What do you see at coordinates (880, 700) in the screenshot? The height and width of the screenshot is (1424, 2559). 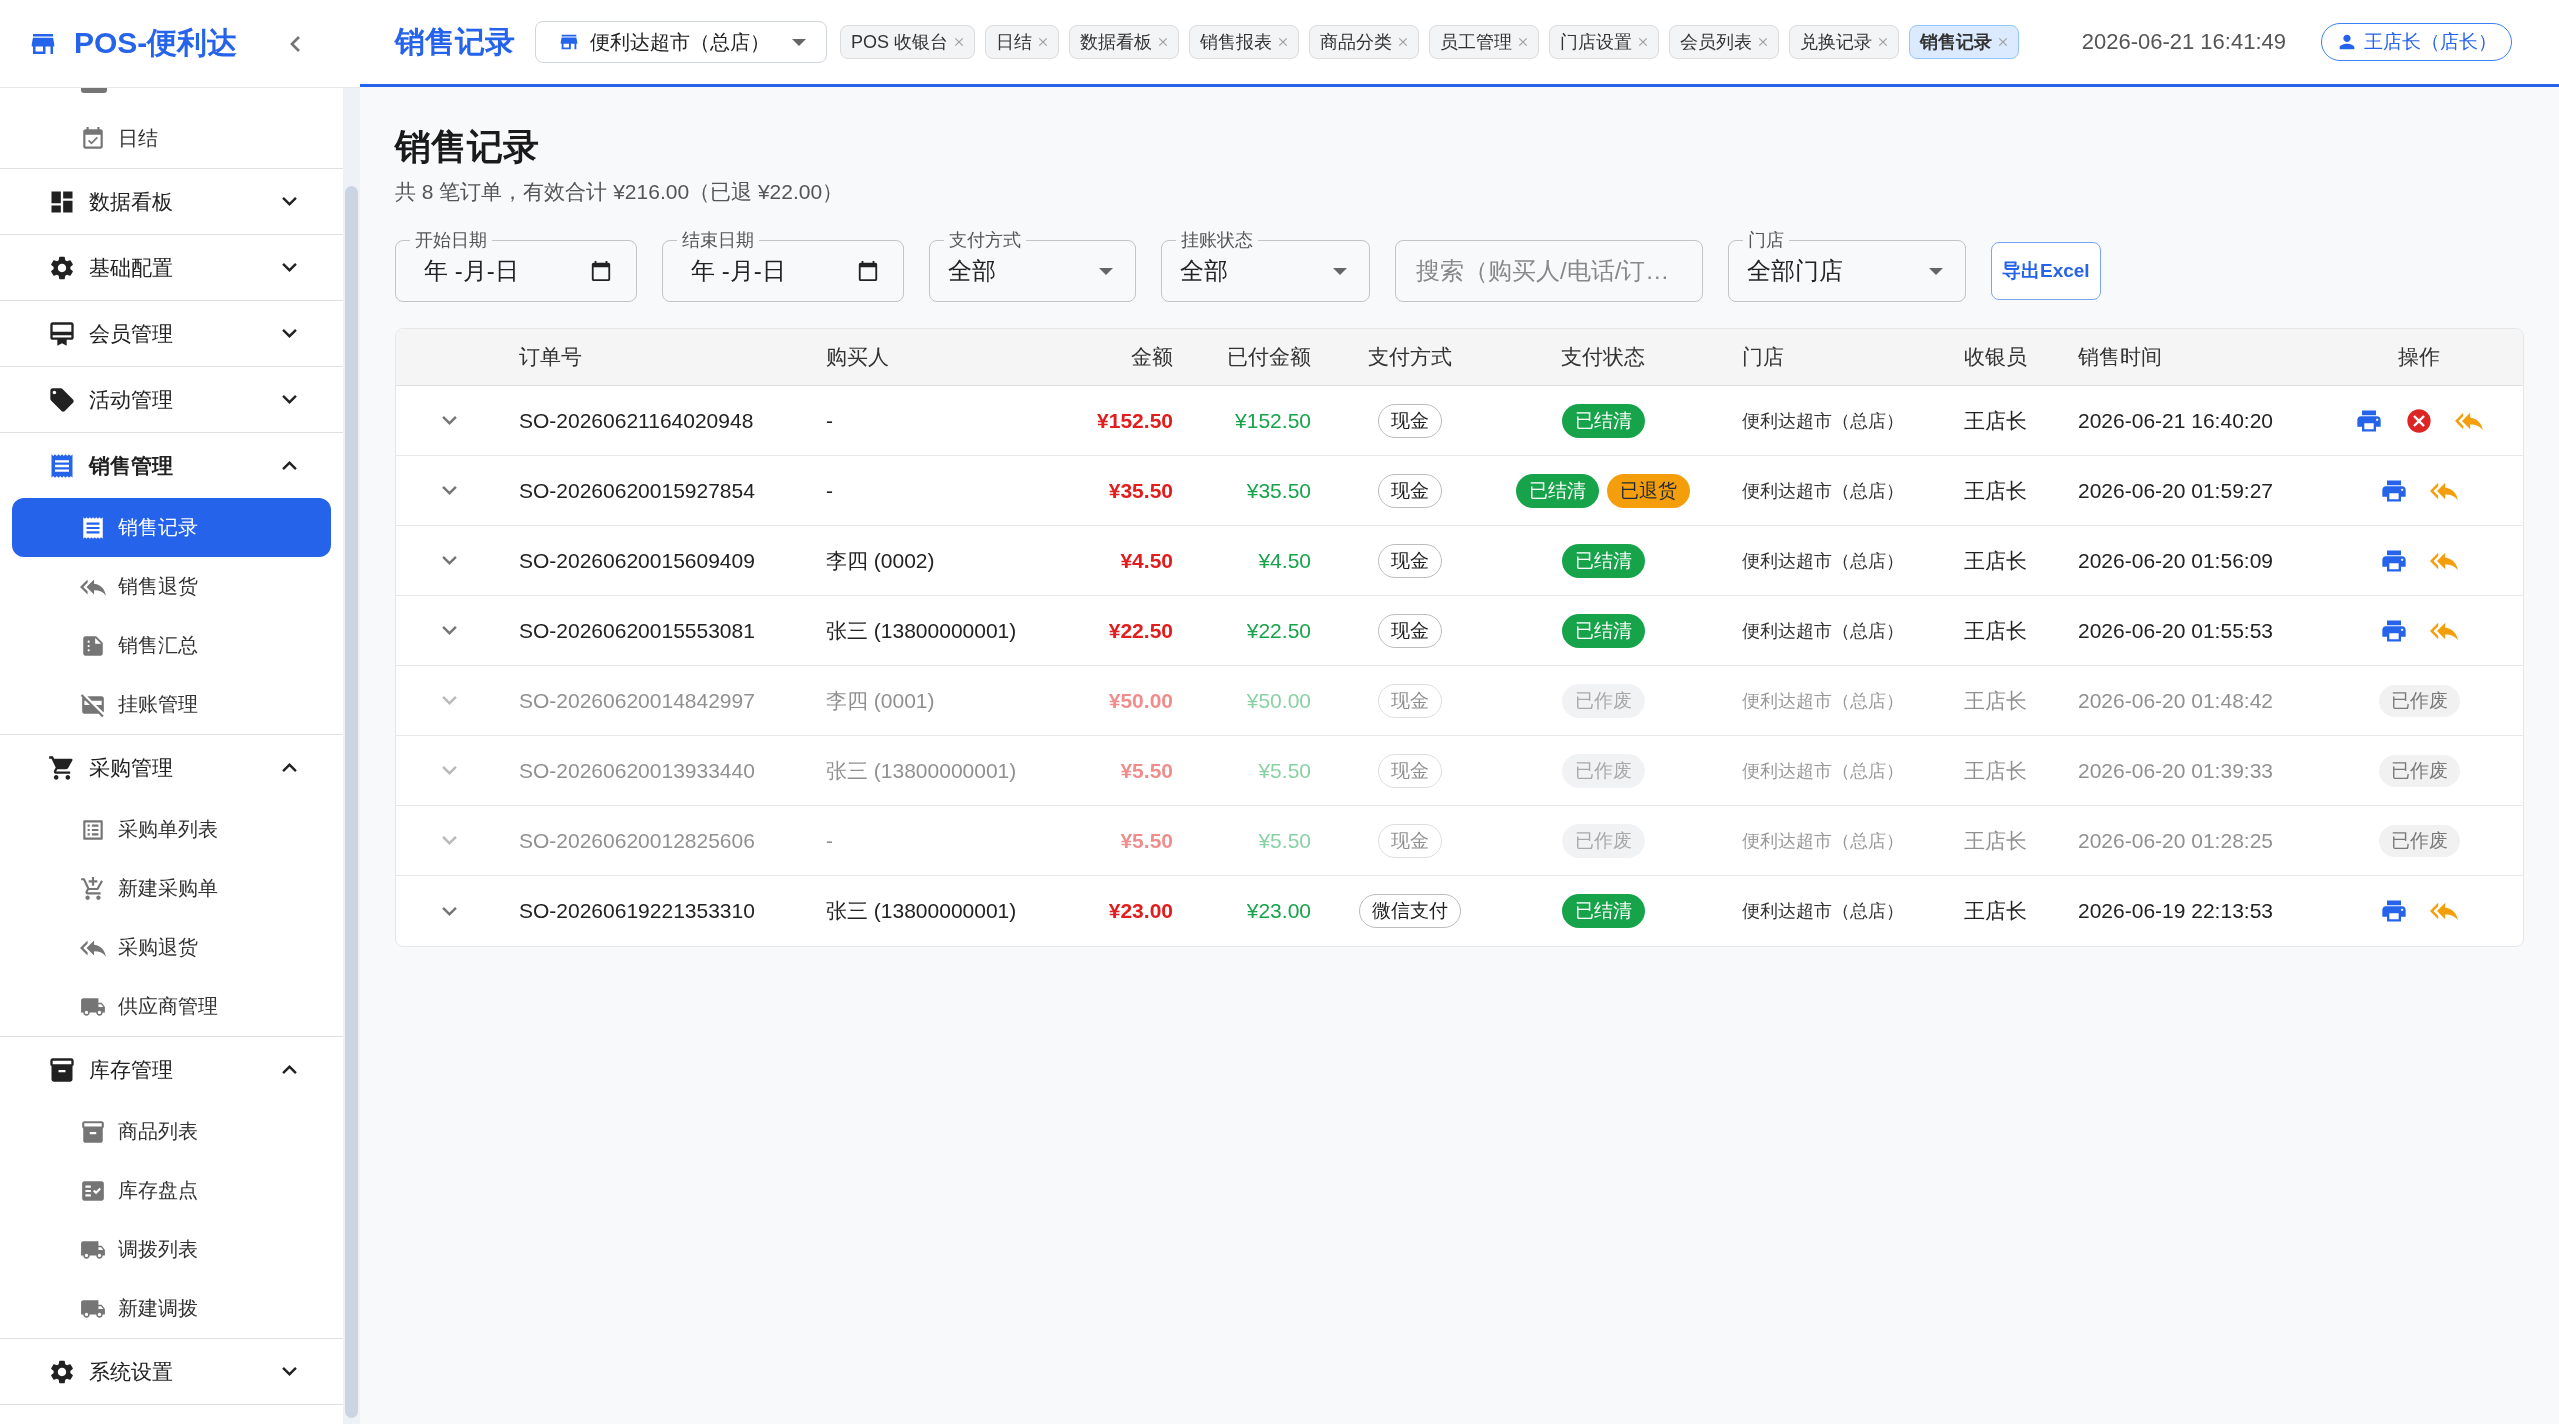 I see `table-cell-text: 李四 (0001)` at bounding box center [880, 700].